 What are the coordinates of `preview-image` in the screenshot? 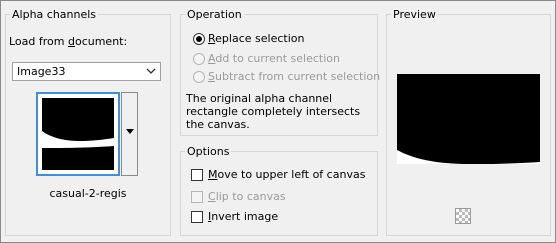 It's located at (468, 119).